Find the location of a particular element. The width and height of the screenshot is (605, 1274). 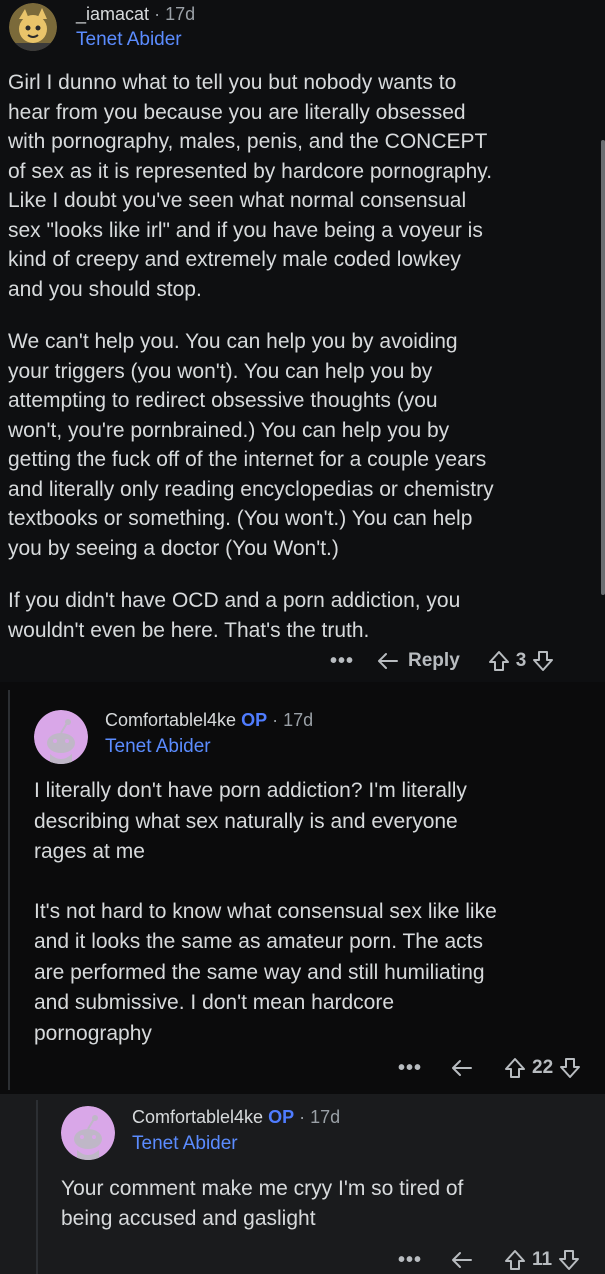

username-link: _iamacat is located at coordinates (112, 14).